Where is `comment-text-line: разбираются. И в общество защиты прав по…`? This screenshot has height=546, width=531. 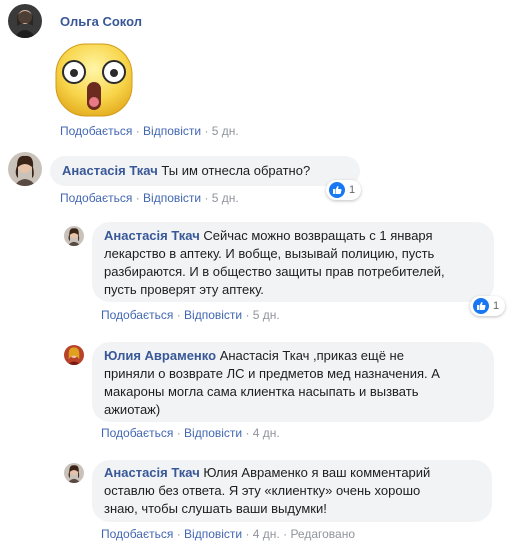 comment-text-line: разбираются. И в общество защиты прав по… is located at coordinates (274, 271).